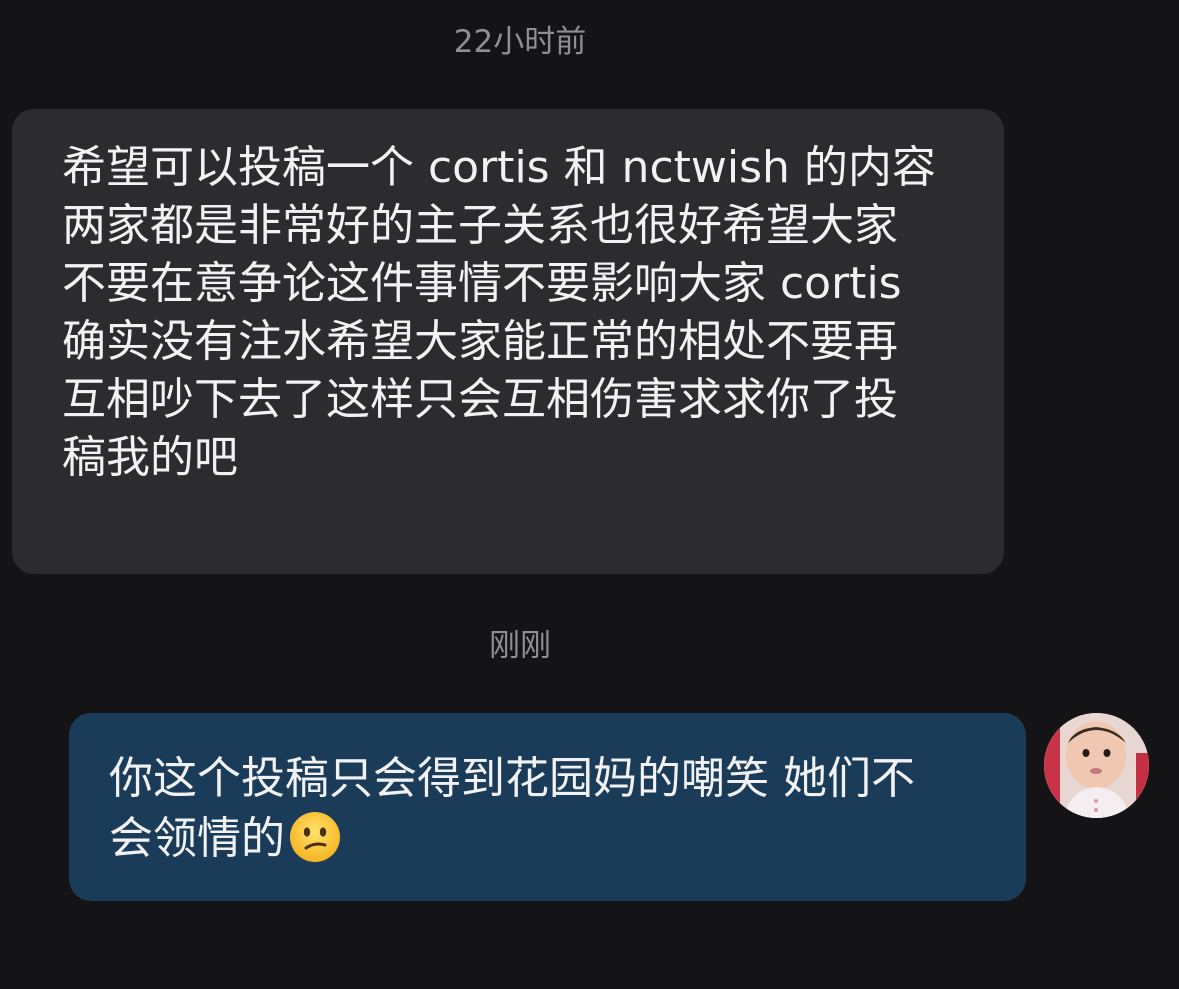 This screenshot has height=989, width=1179. I want to click on message-timestamp: 刚刚, so click(520, 646).